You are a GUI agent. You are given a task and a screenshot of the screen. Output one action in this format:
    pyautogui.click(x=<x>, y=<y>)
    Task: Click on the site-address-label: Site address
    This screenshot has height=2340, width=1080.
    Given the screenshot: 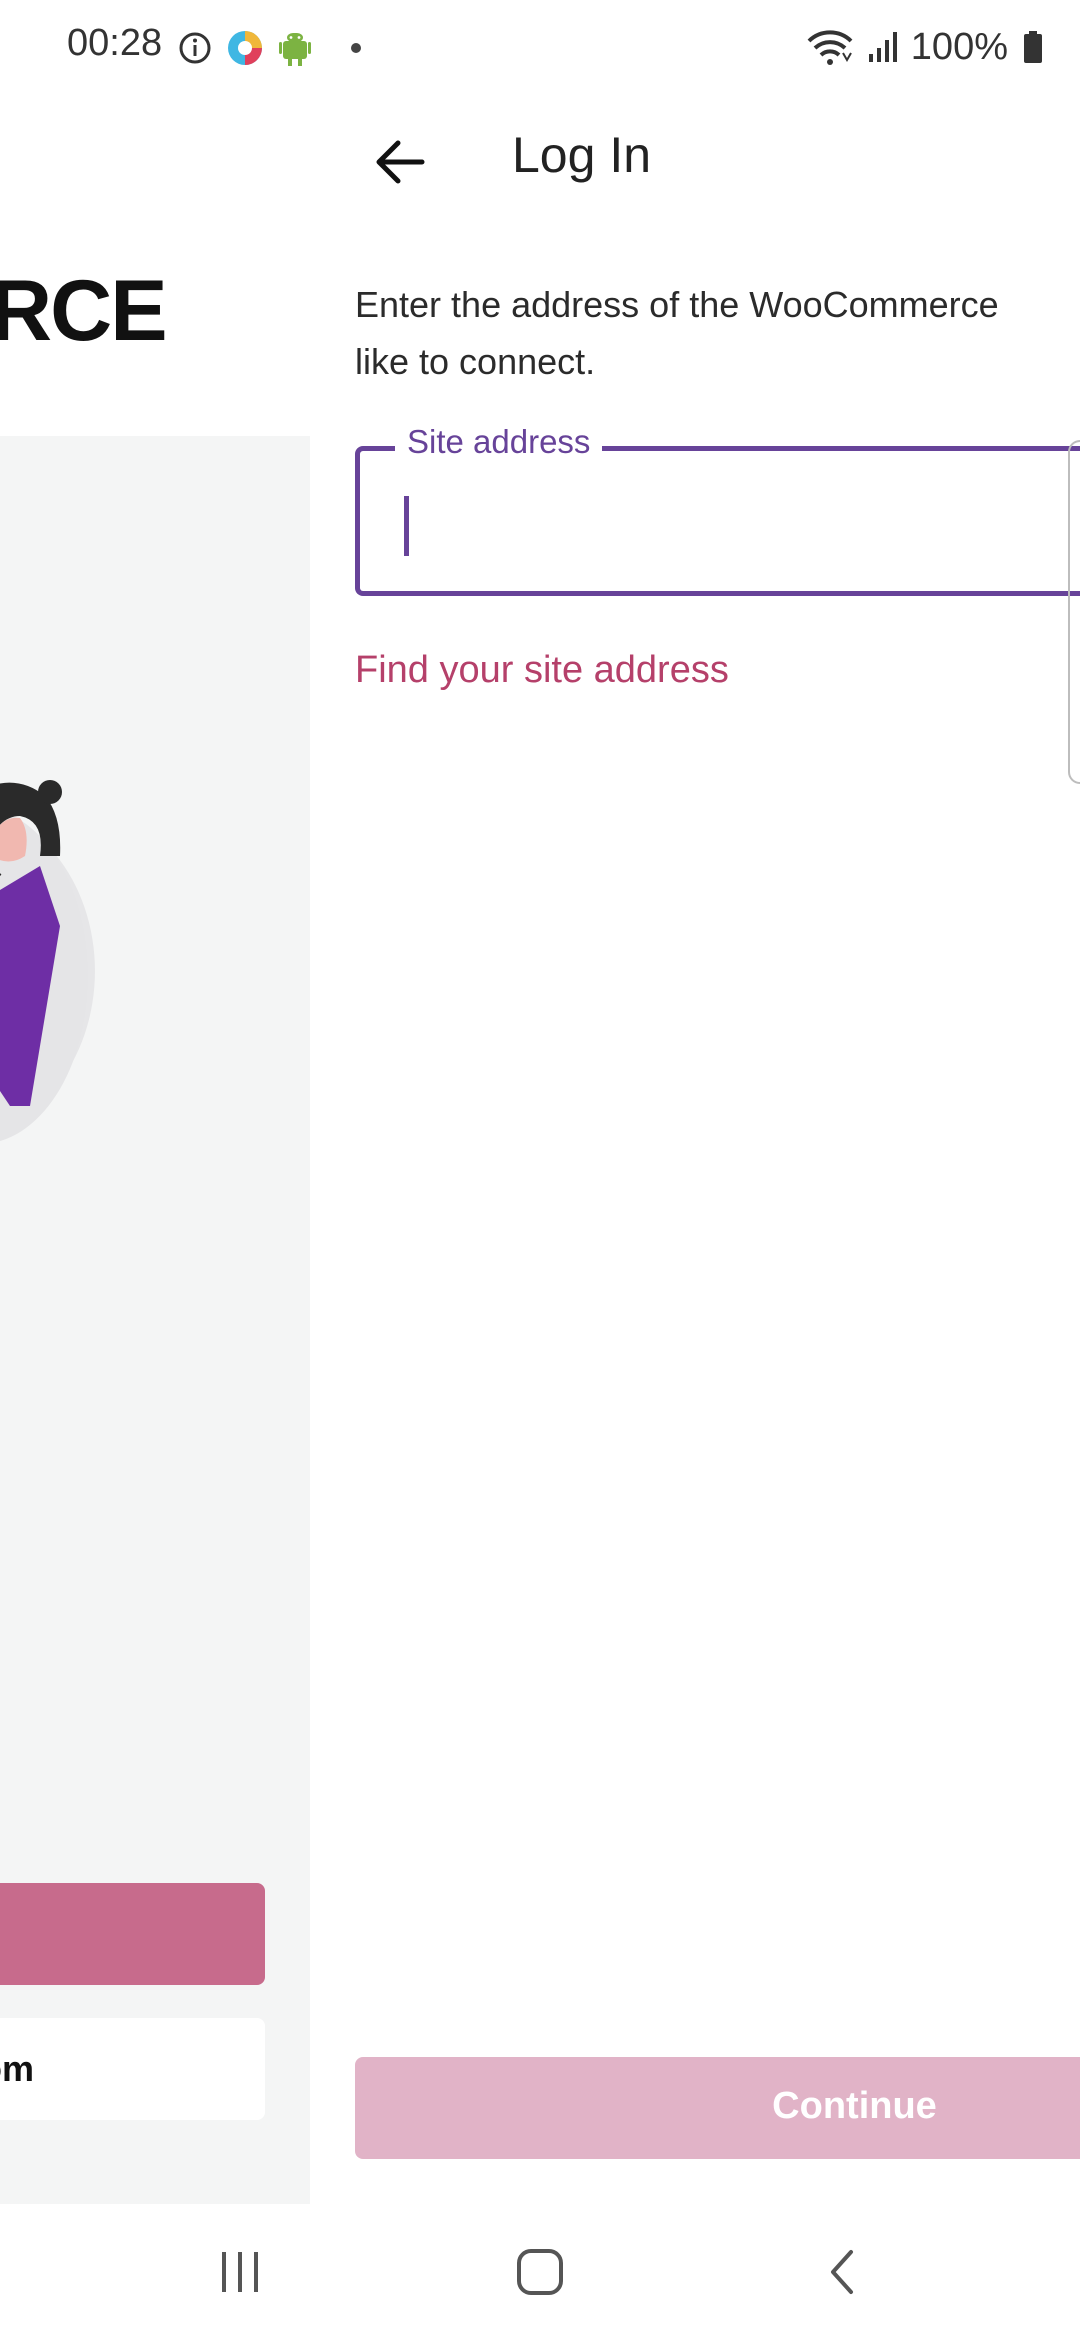 What is the action you would take?
    pyautogui.click(x=499, y=442)
    